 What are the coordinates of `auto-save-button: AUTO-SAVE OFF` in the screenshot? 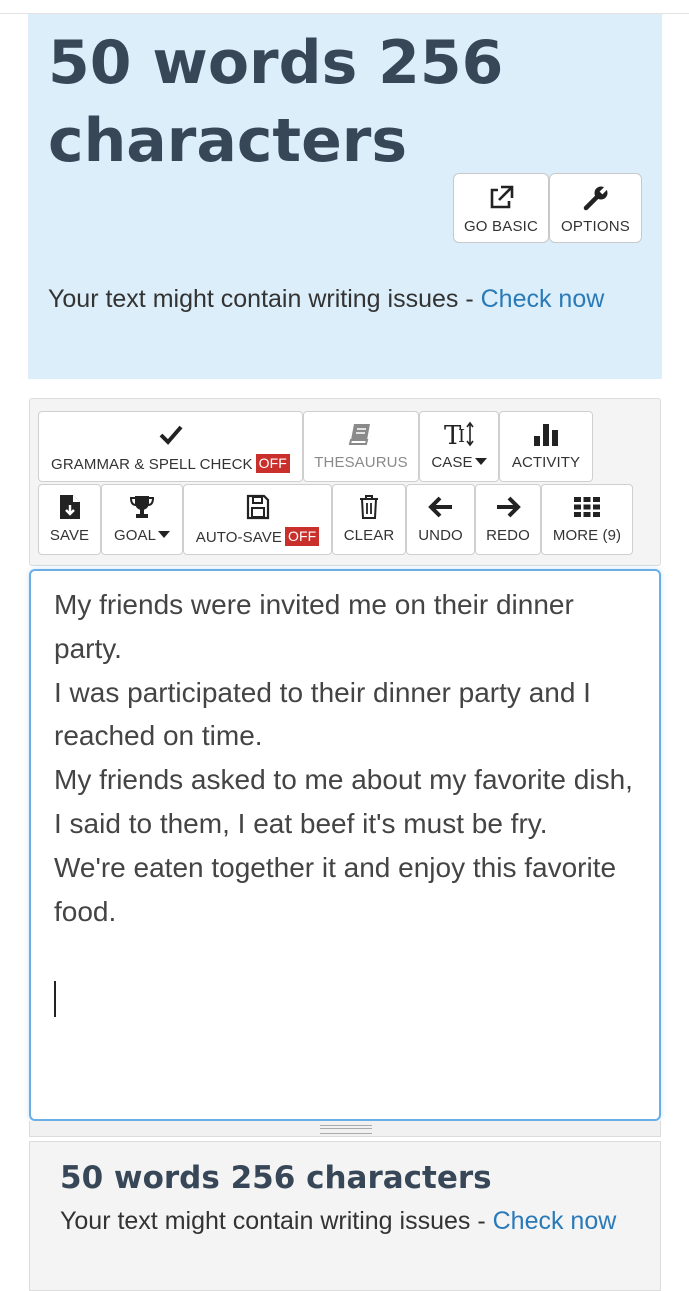 It's located at (257, 519).